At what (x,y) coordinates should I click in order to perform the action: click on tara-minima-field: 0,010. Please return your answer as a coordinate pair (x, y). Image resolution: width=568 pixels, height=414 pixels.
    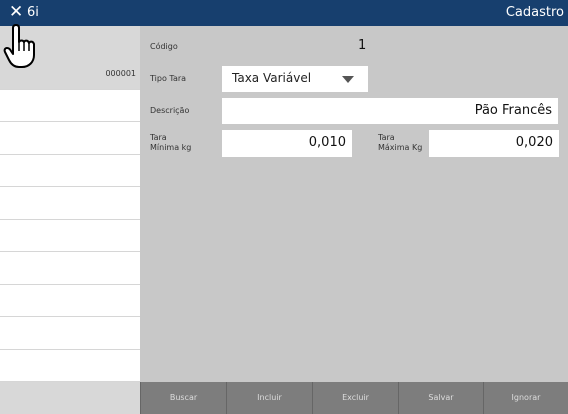
    Looking at the image, I should click on (287, 143).